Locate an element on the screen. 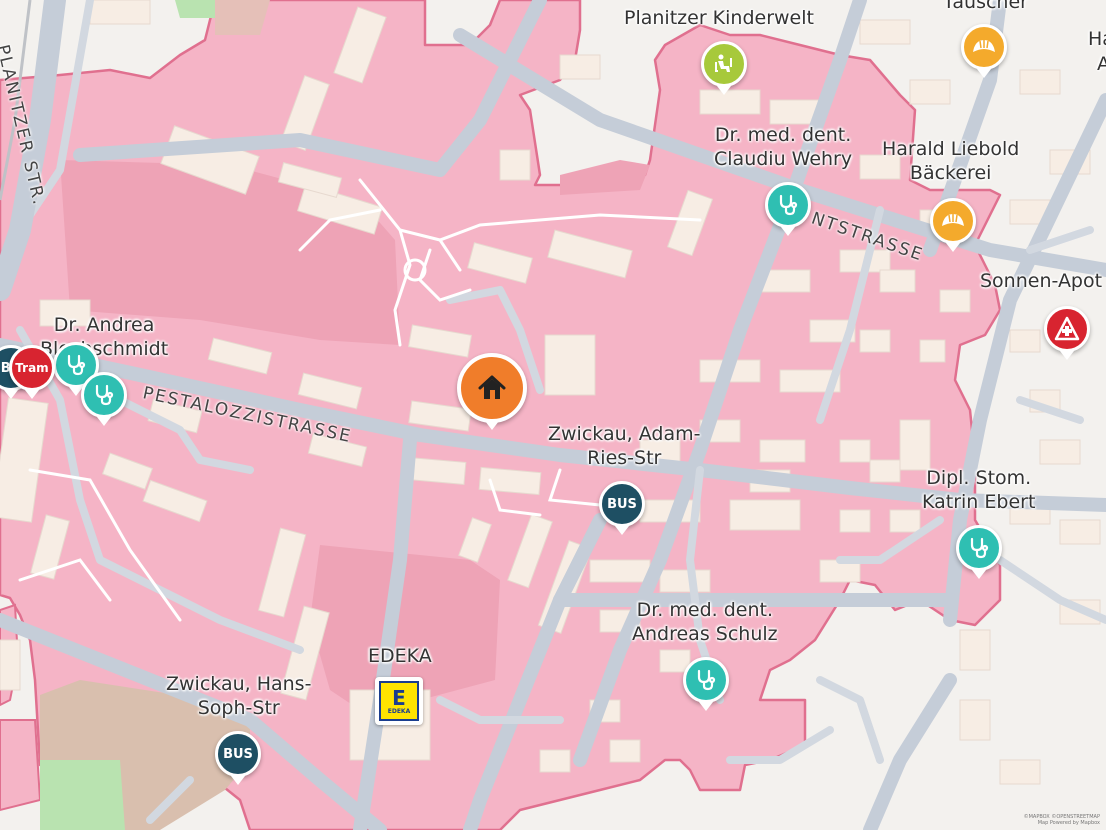 The height and width of the screenshot is (830, 1106). tram-stop-pin: Tram is located at coordinates (32, 372).